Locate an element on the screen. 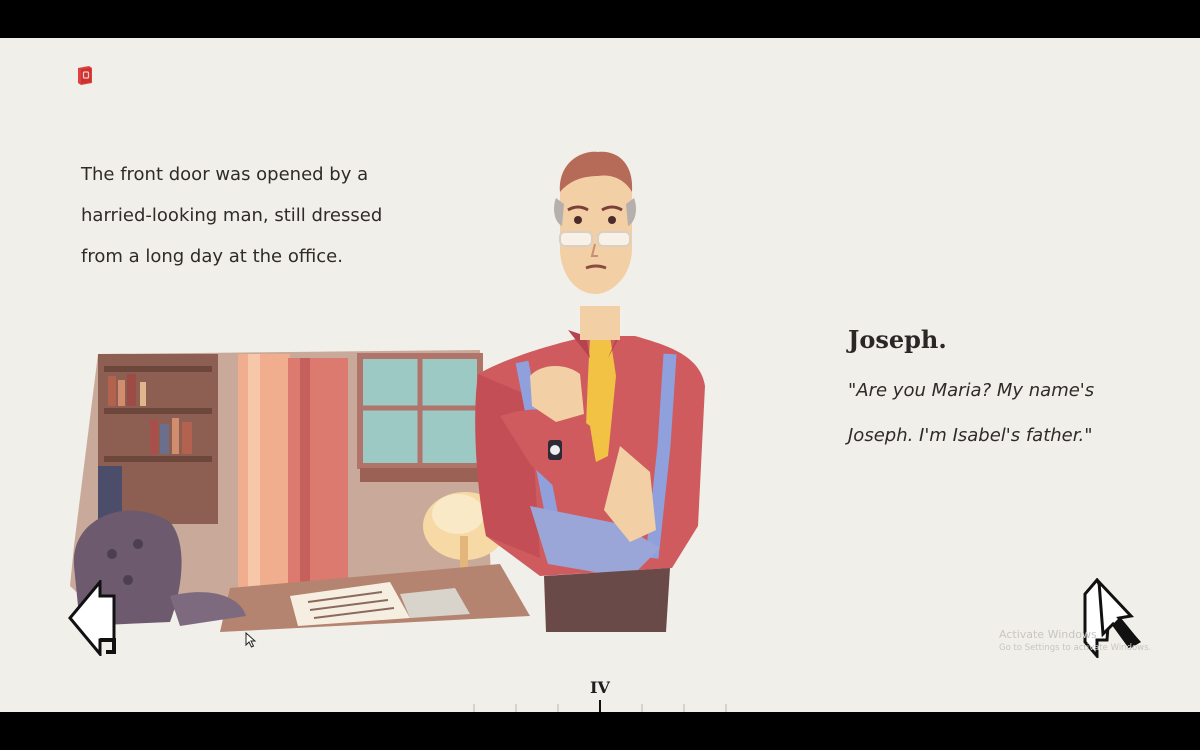  letterbox-top is located at coordinates (600, 19).